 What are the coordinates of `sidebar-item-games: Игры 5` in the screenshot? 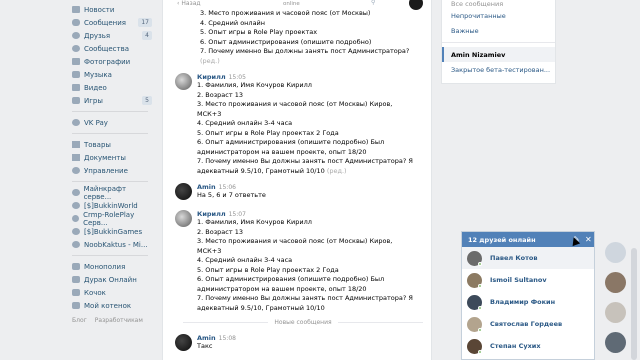 It's located at (112, 100).